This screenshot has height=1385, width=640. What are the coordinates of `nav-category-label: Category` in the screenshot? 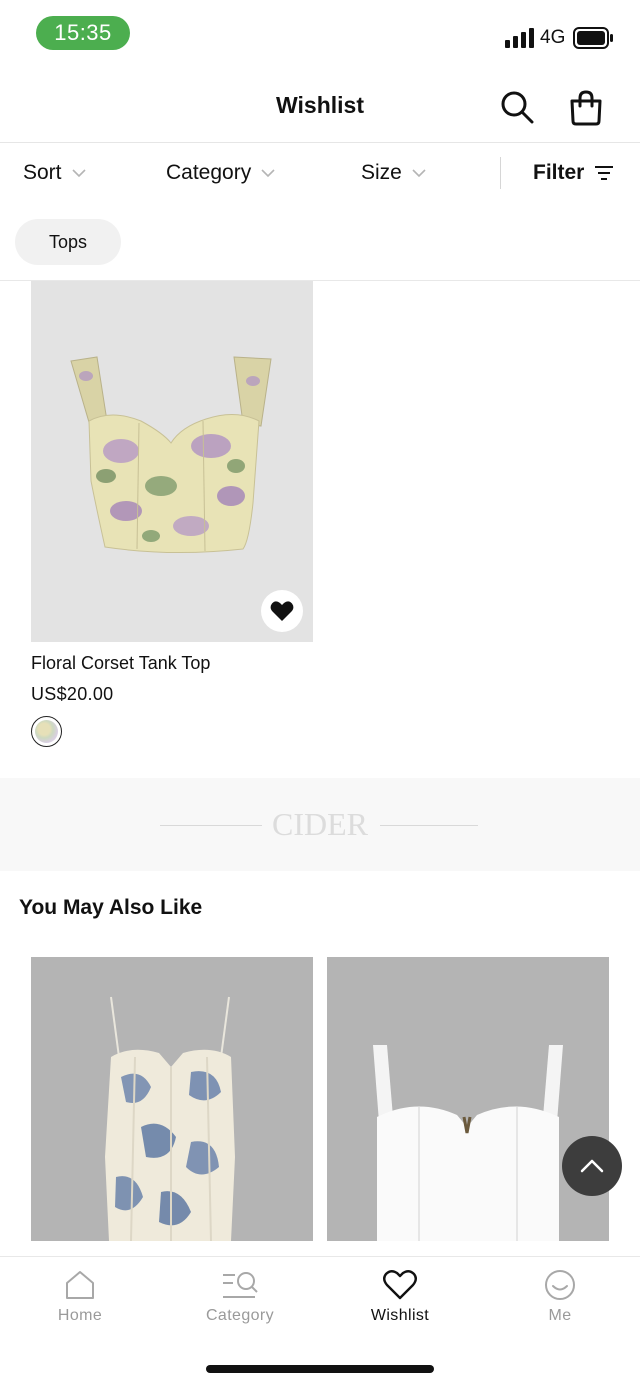 It's located at (240, 1315).